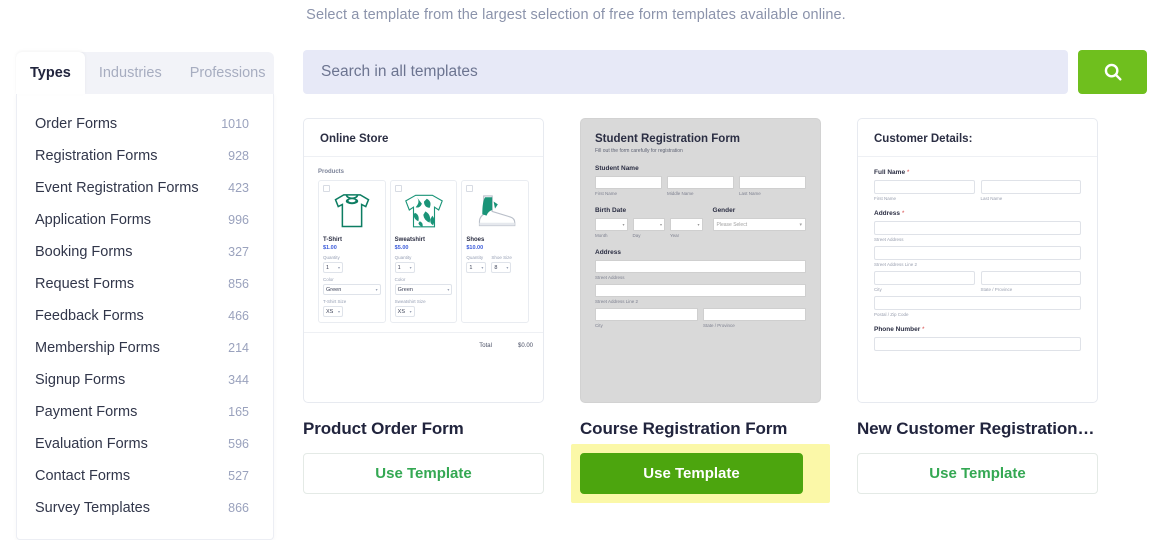 This screenshot has height=540, width=1152. What do you see at coordinates (501, 257) in the screenshot?
I see `shoe-size-label: Shoe Size` at bounding box center [501, 257].